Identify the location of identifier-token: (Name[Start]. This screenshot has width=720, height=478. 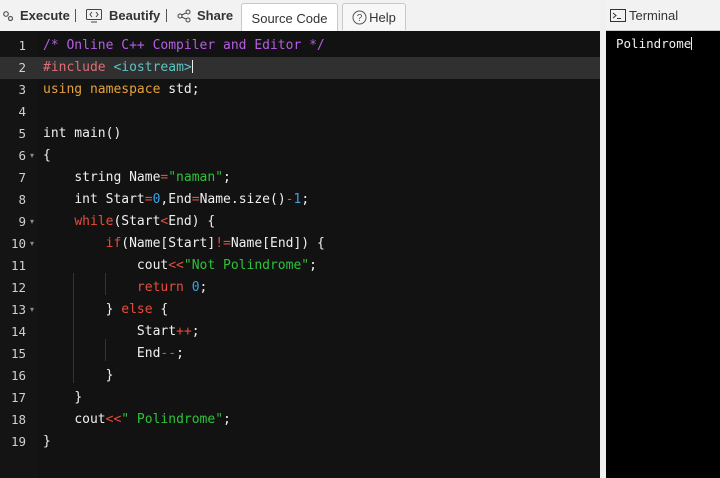
(168, 243).